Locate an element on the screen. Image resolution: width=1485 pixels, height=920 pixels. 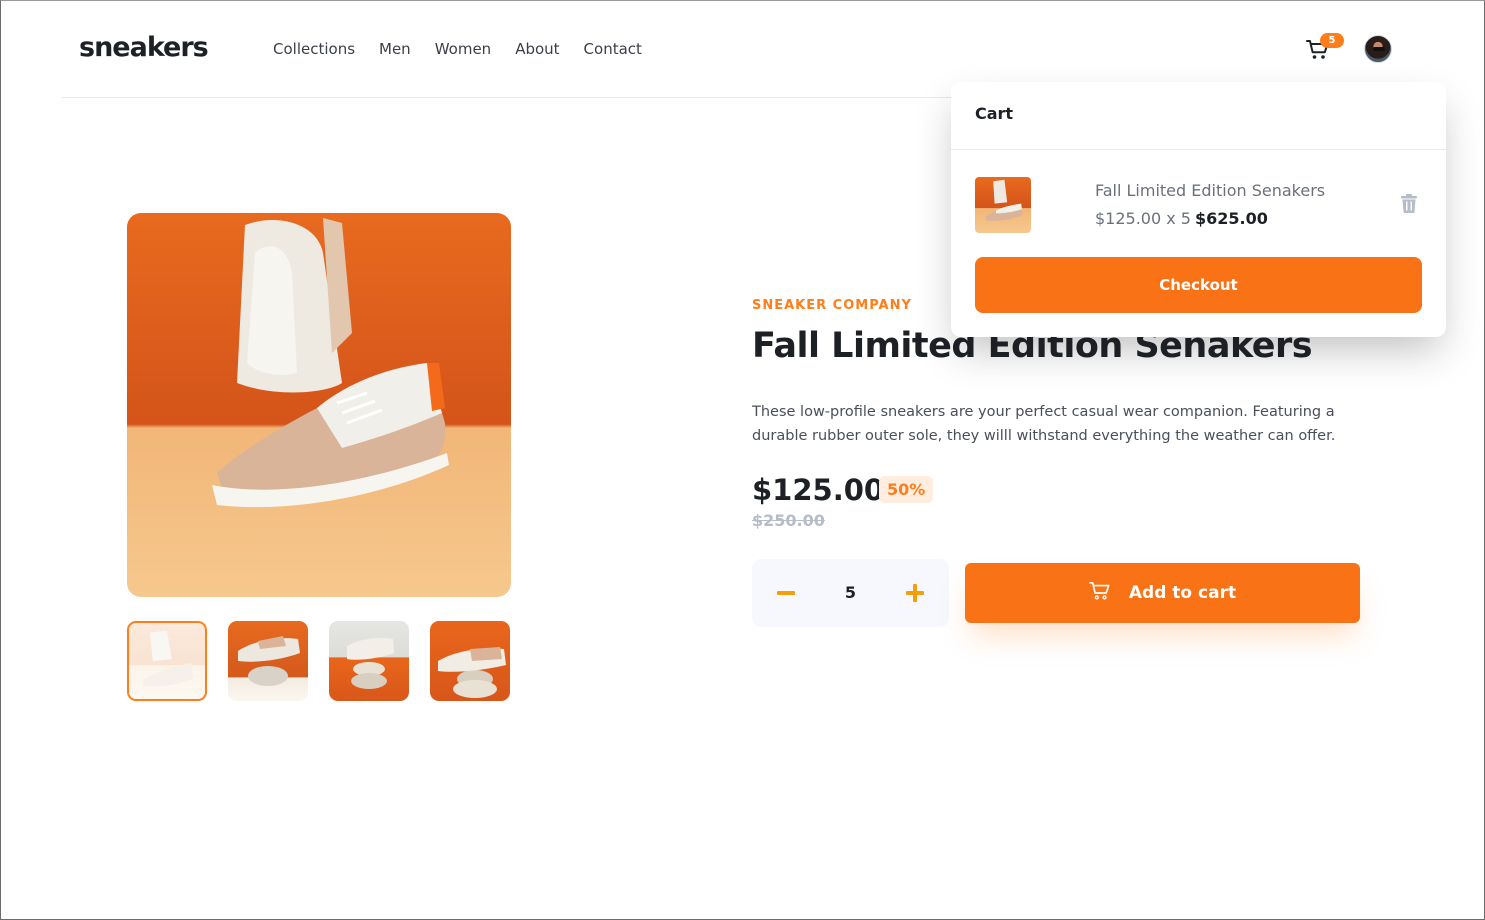
nav-women: Women is located at coordinates (463, 49).